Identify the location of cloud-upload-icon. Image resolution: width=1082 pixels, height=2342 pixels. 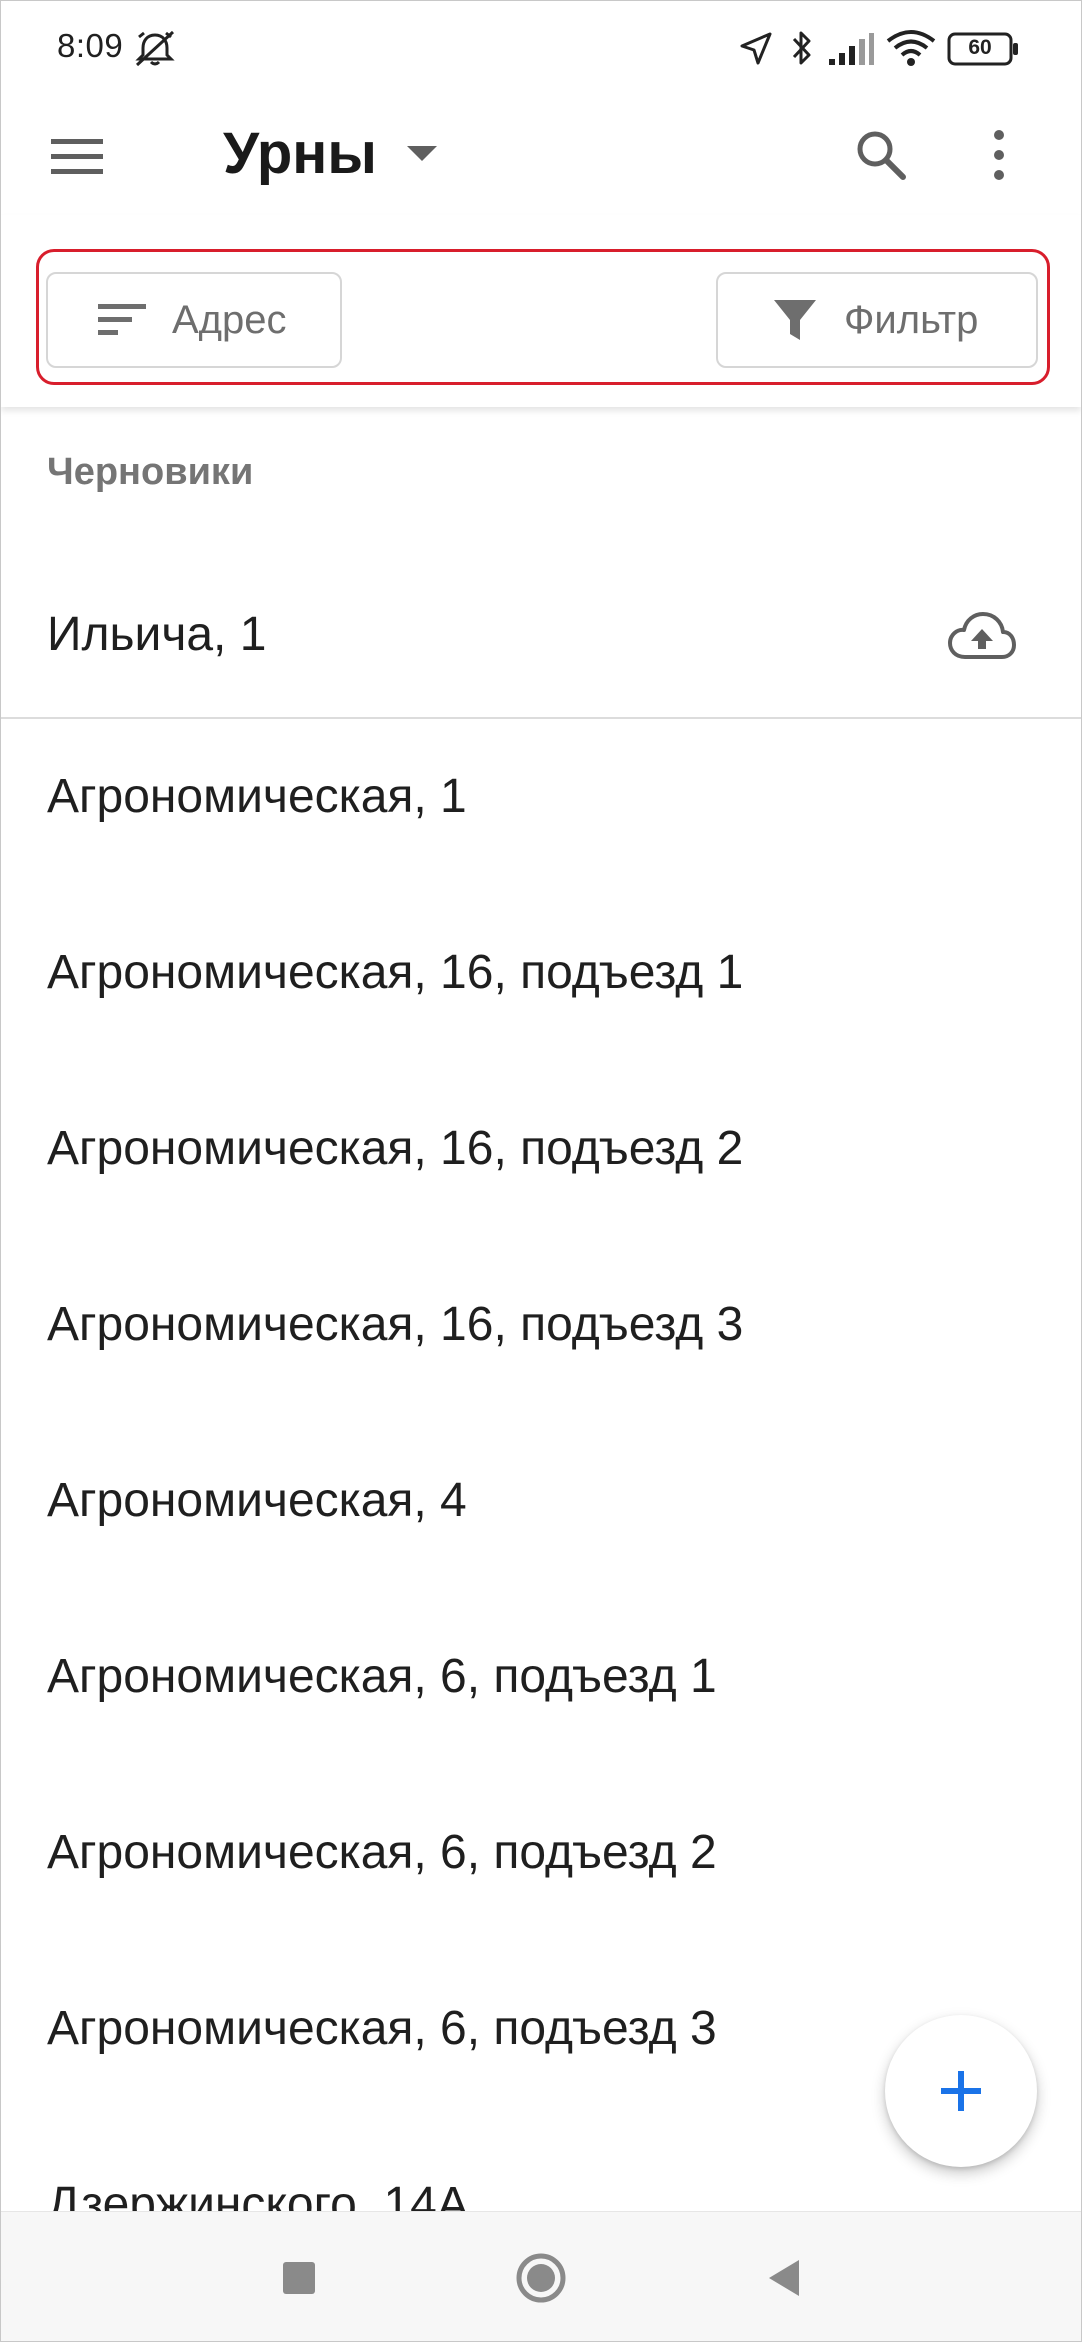
(982, 637).